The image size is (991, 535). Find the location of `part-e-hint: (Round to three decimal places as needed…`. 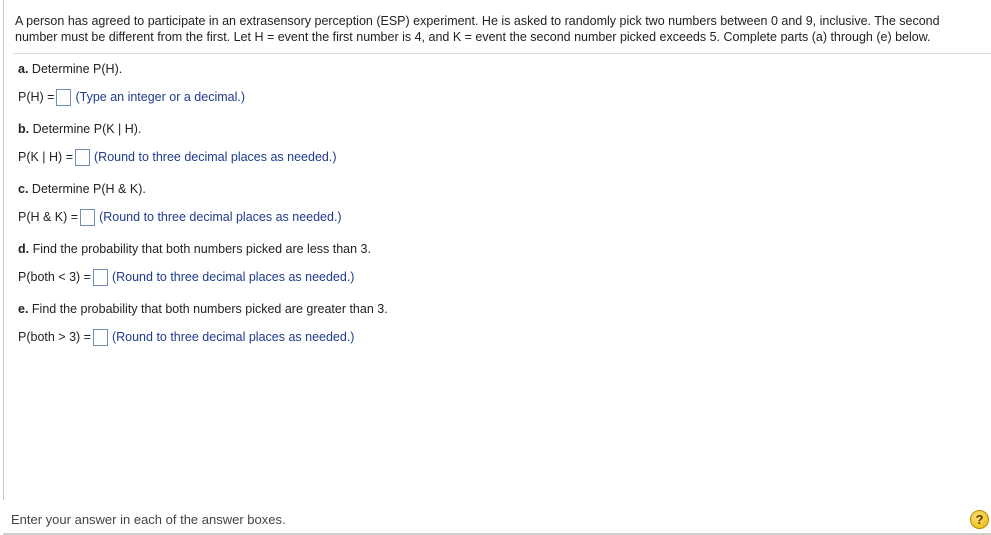

part-e-hint: (Round to three decimal places as needed… is located at coordinates (233, 337).